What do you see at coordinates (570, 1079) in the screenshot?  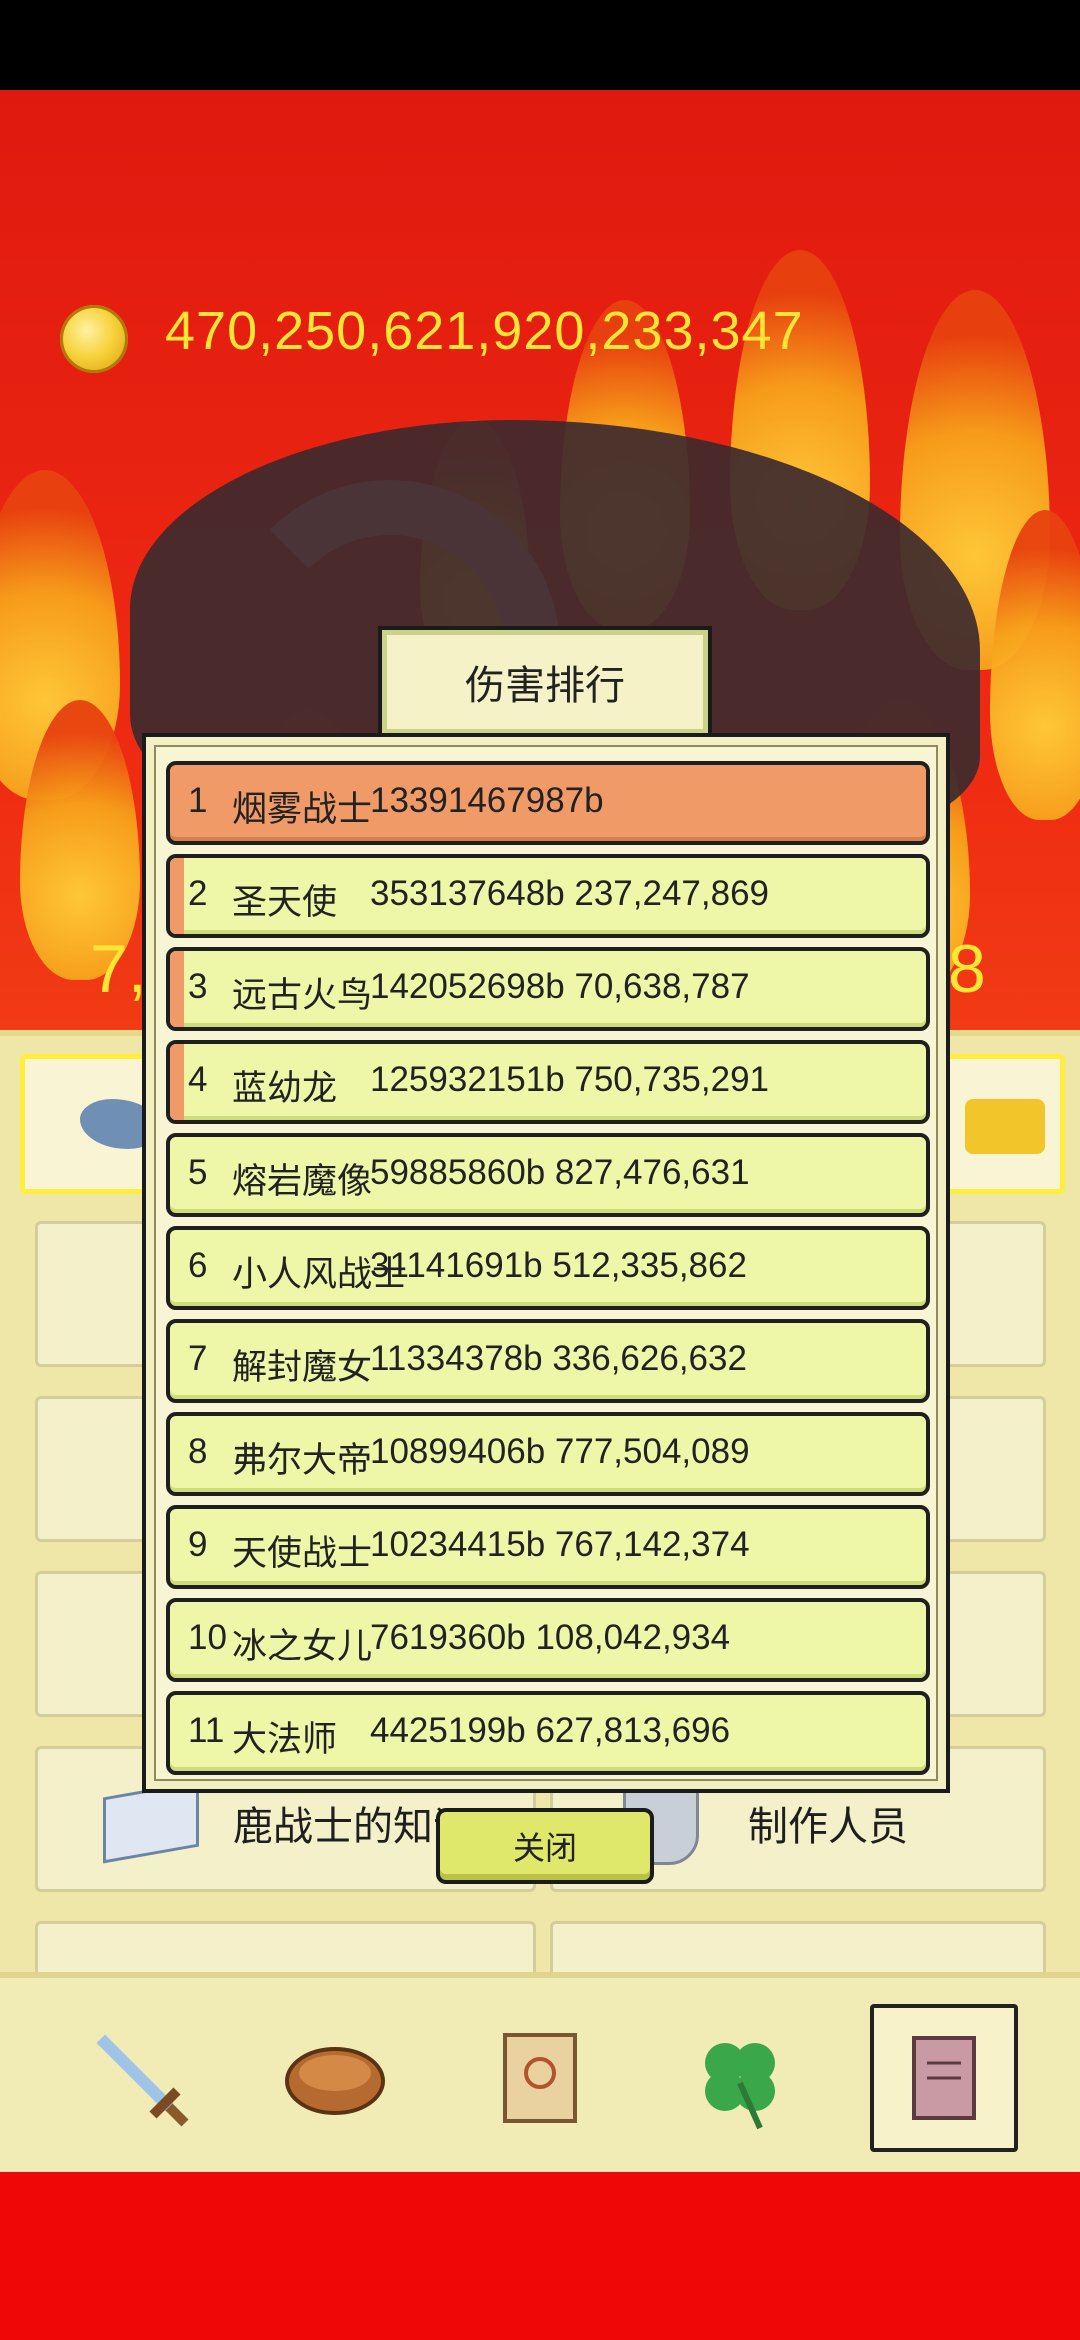 I see `row-score: 125932151b 750,735,291` at bounding box center [570, 1079].